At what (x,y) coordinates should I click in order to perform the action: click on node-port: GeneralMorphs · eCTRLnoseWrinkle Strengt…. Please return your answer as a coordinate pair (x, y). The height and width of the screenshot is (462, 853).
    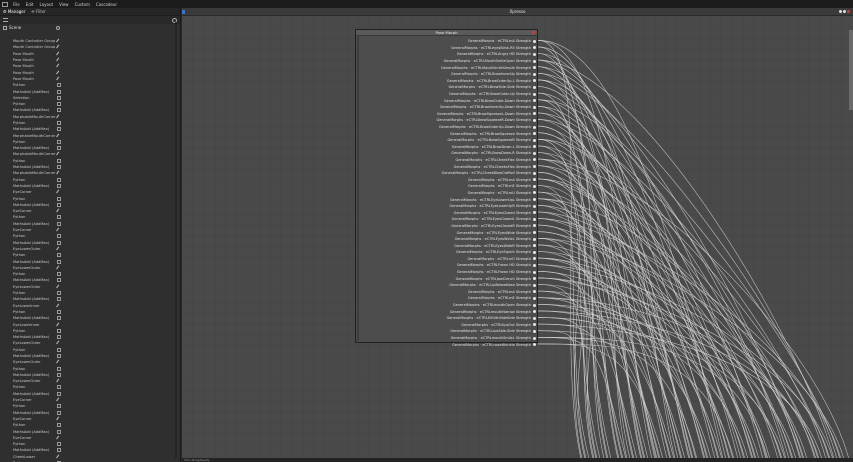
    Looking at the image, I should click on (446, 344).